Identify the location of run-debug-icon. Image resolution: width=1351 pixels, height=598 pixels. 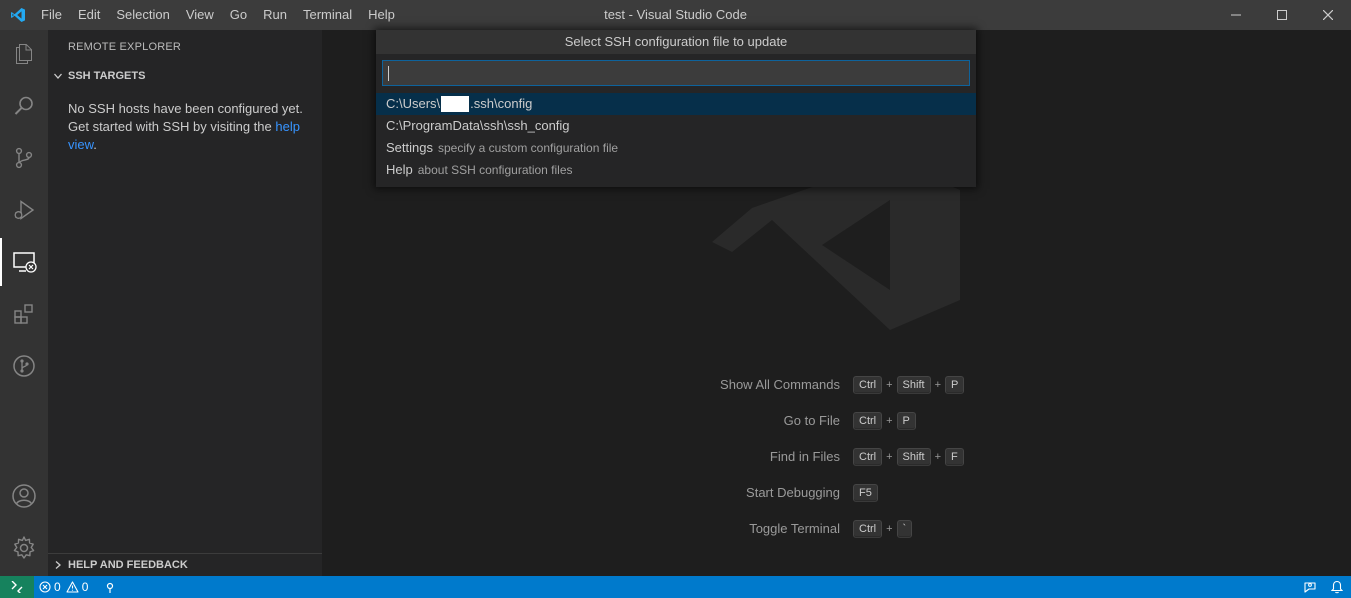
(24, 210).